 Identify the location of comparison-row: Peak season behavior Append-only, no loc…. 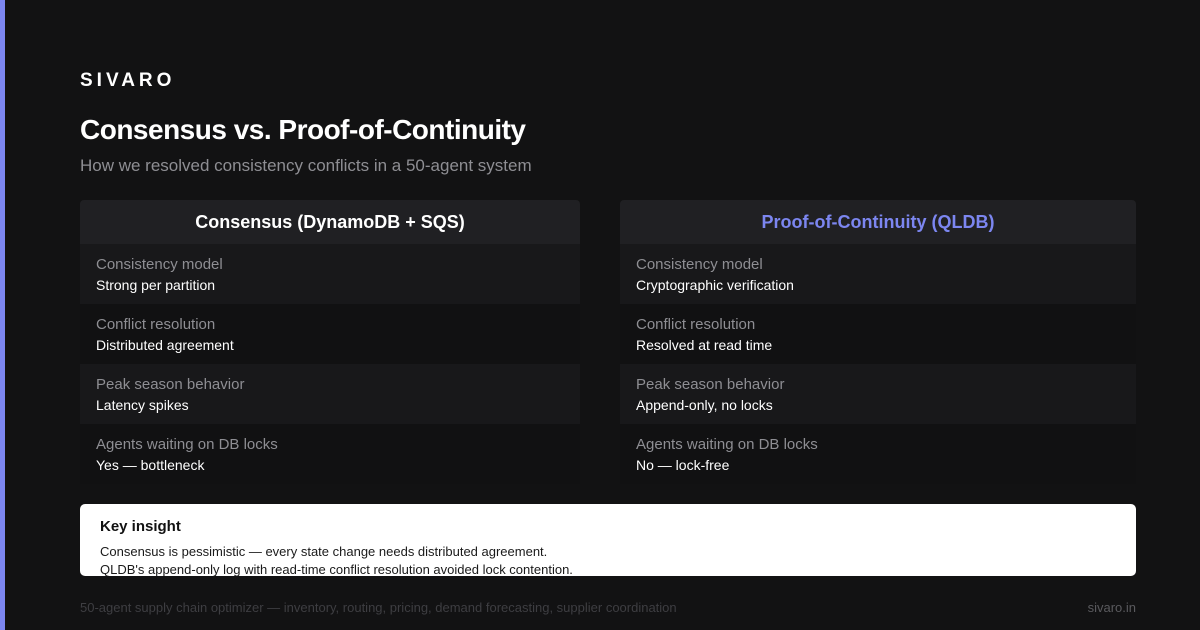
(878, 394).